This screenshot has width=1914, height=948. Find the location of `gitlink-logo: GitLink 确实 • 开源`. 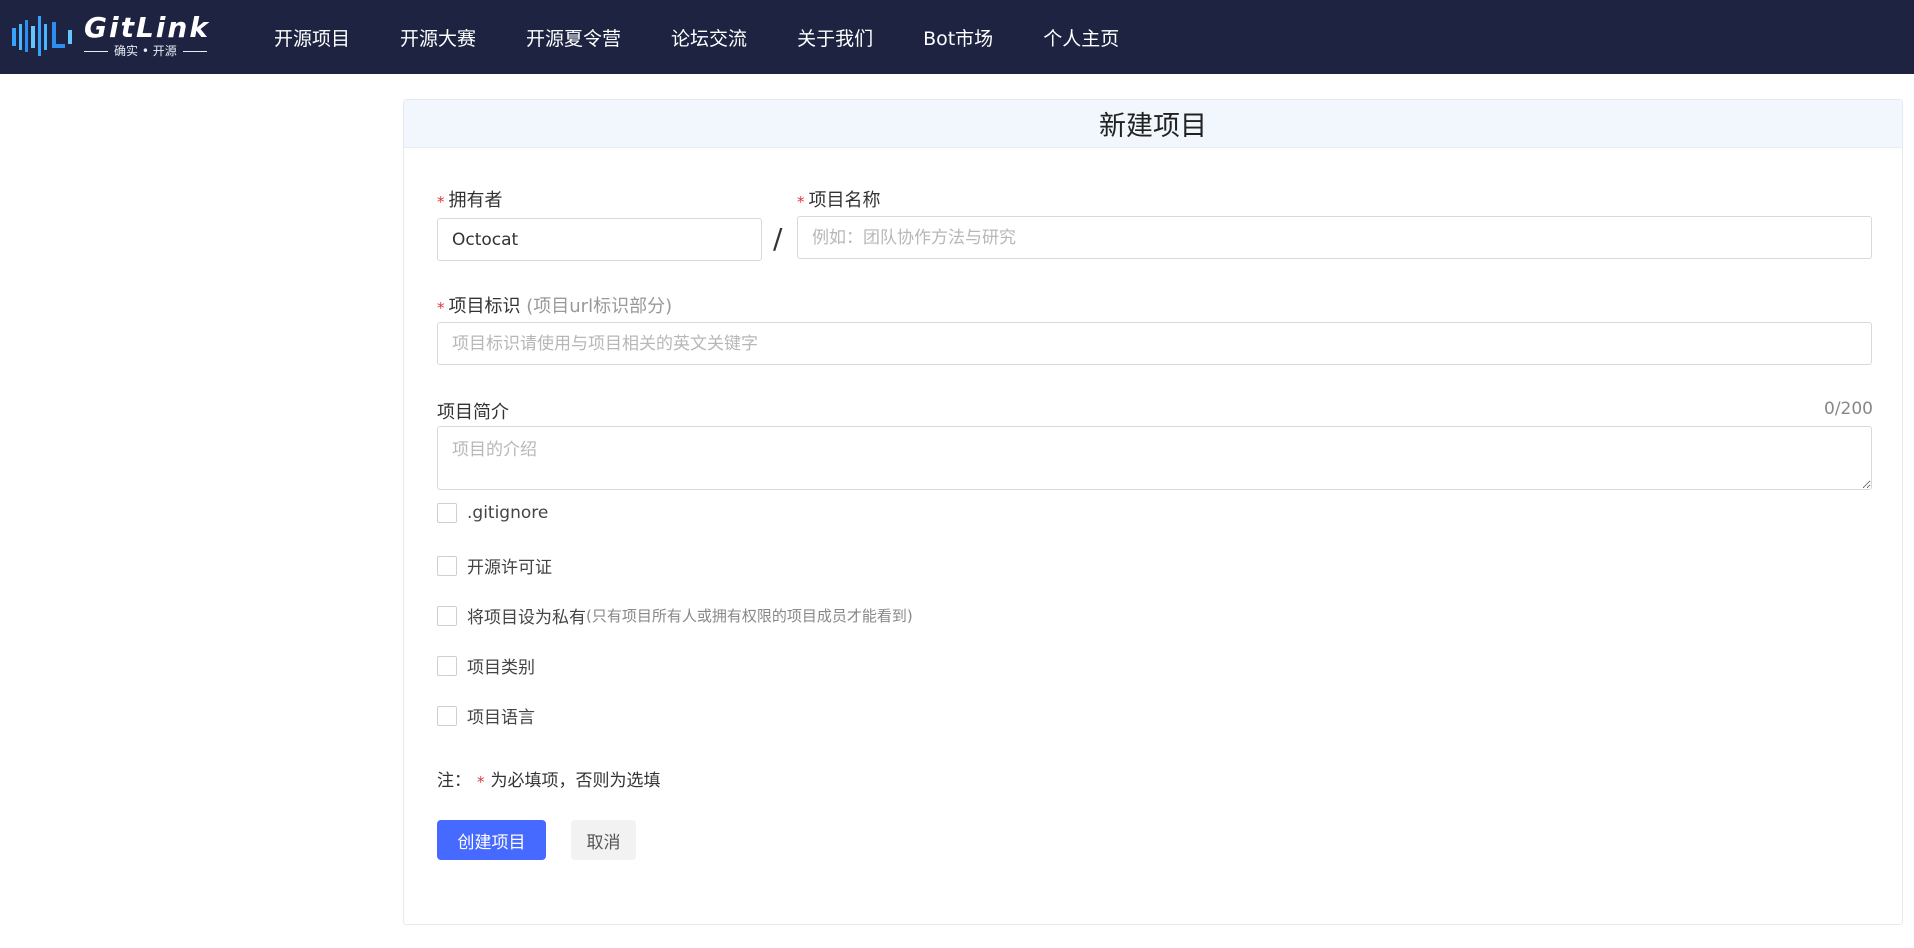

gitlink-logo: GitLink 确实 • 开源 is located at coordinates (110, 36).